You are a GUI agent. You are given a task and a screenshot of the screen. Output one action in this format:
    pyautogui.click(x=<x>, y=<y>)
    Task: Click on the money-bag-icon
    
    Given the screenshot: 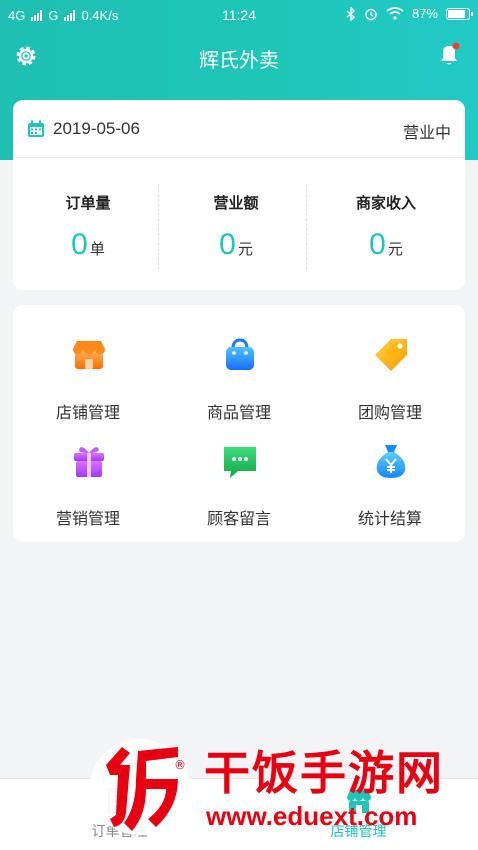 What is the action you would take?
    pyautogui.click(x=391, y=461)
    